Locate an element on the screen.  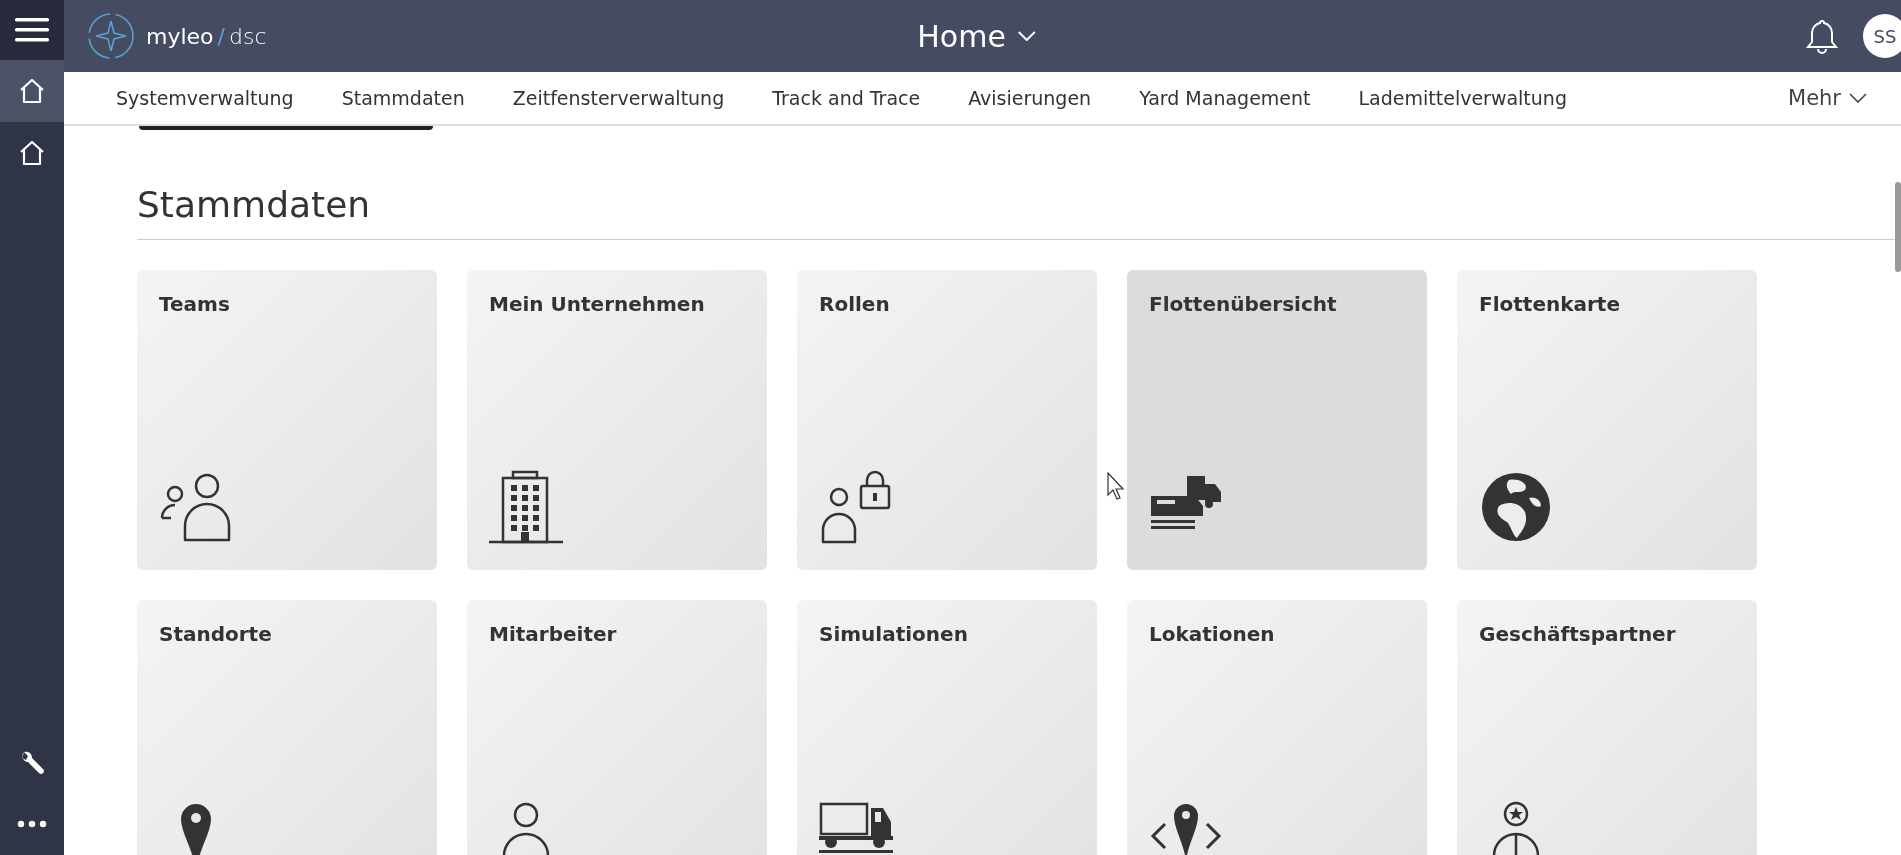
tile-card: Lokationen is located at coordinates (1277, 727).